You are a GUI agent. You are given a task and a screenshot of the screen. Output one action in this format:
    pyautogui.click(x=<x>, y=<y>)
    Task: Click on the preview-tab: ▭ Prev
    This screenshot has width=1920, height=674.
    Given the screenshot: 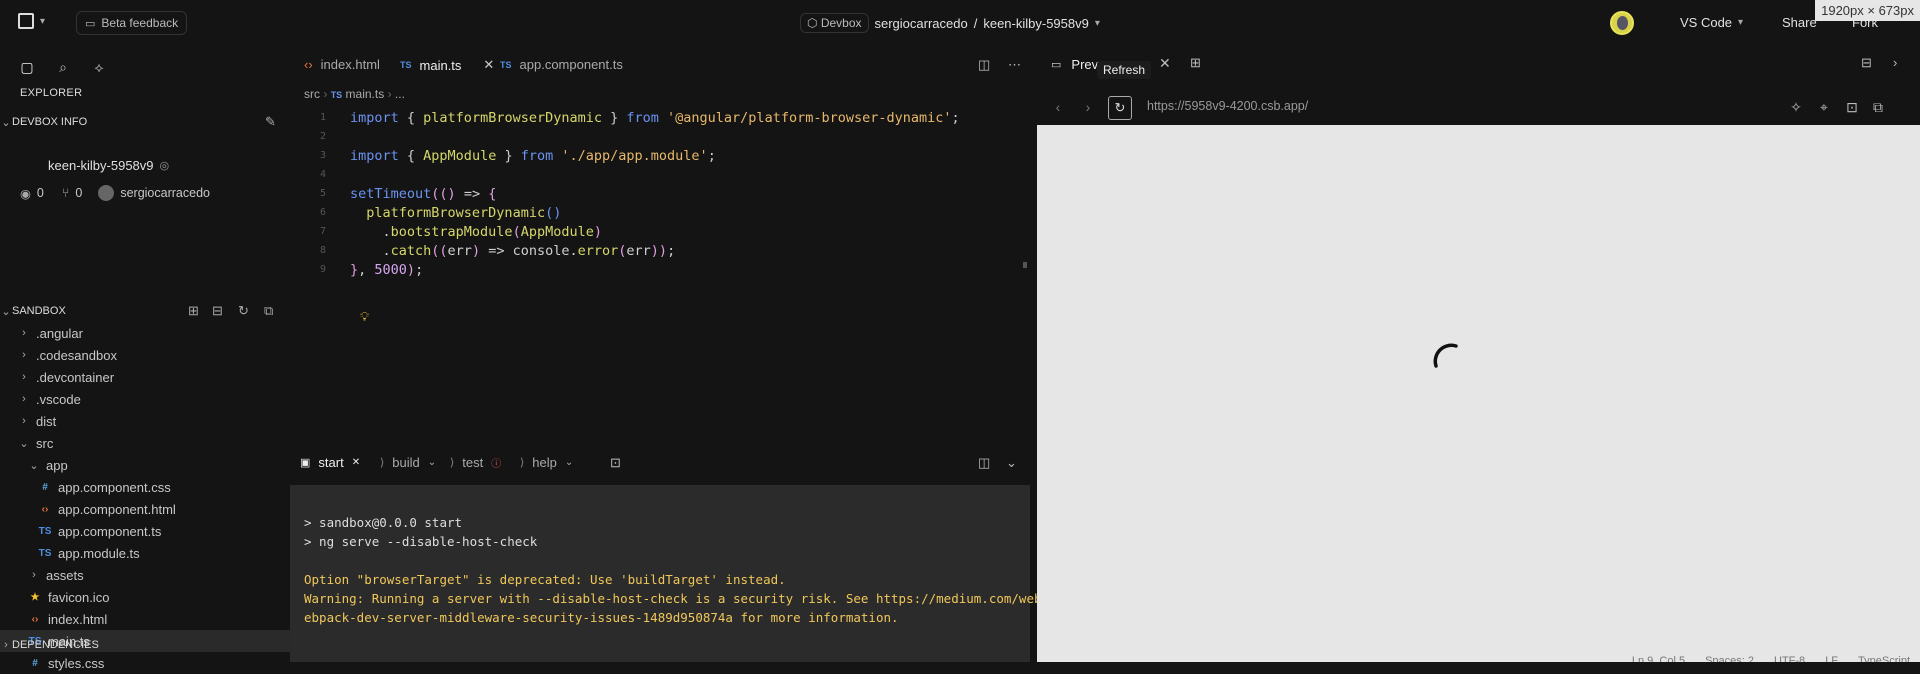 What is the action you would take?
    pyautogui.click(x=1074, y=64)
    